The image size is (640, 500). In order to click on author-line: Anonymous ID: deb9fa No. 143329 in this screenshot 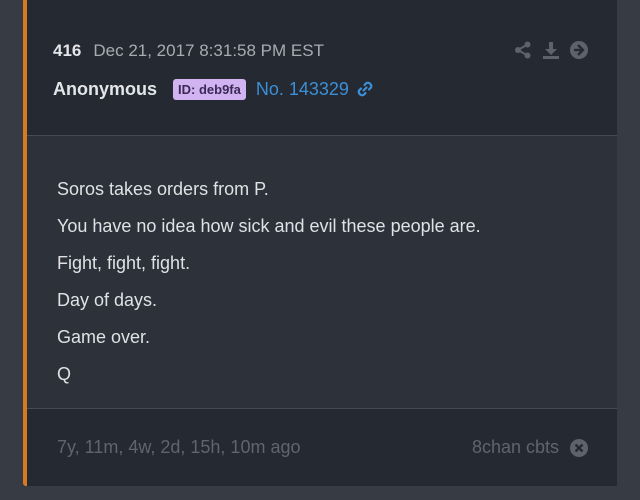, I will do `click(214, 89)`.